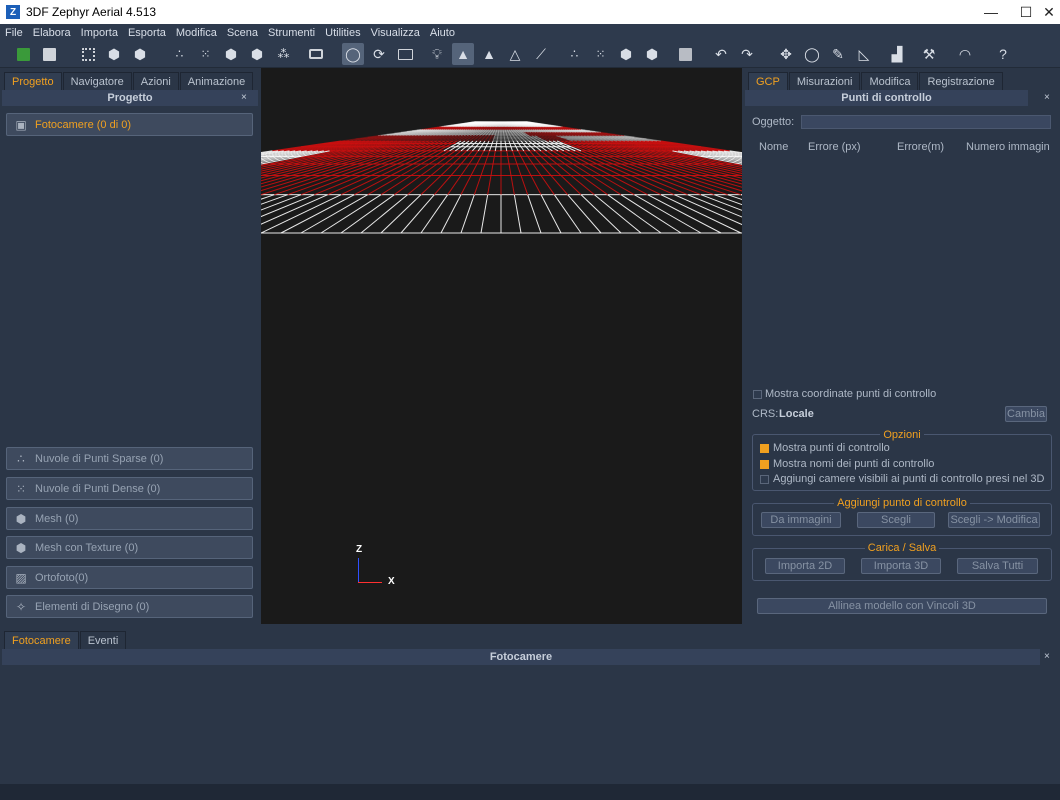  I want to click on maximize-button: ☐, so click(1026, 12).